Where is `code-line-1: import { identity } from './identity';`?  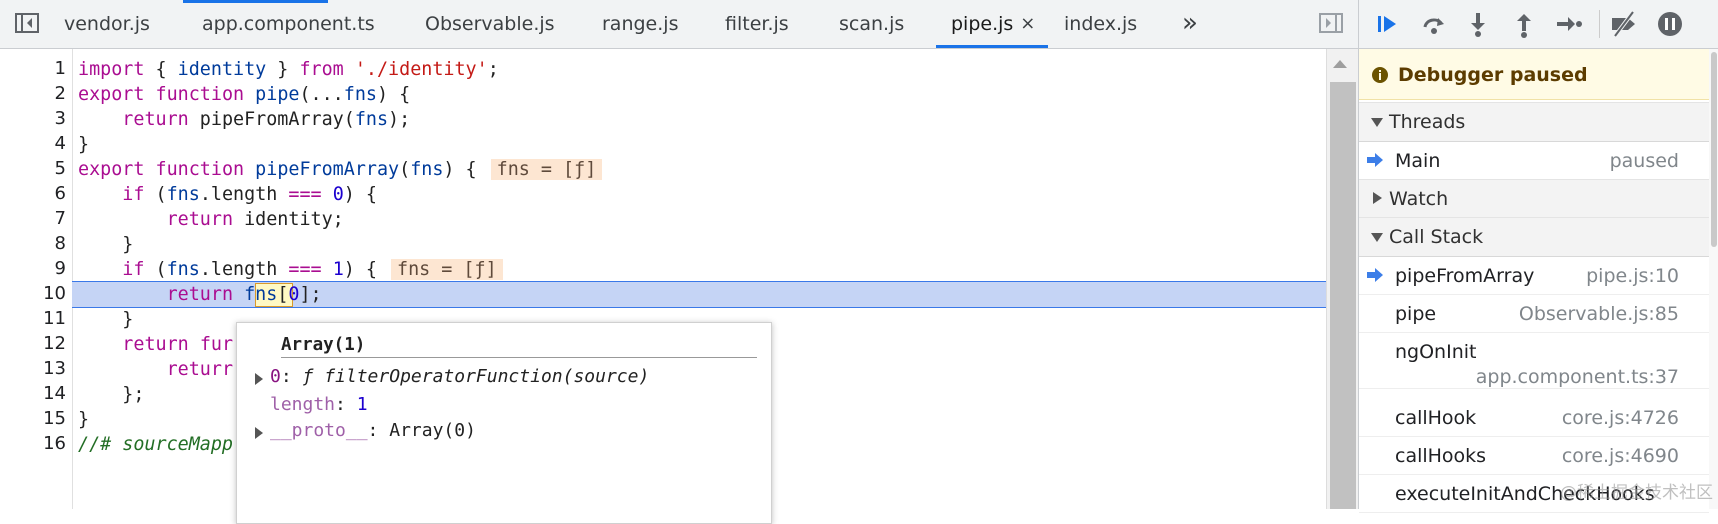 code-line-1: import { identity } from './identity'; is located at coordinates (288, 69).